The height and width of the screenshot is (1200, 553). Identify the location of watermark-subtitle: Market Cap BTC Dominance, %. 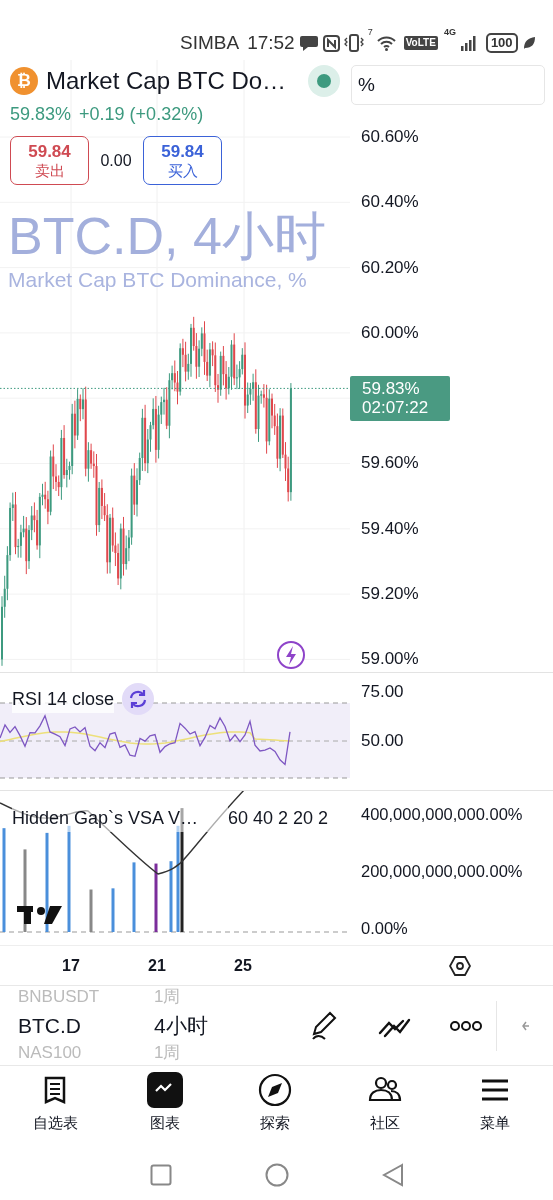
(157, 280).